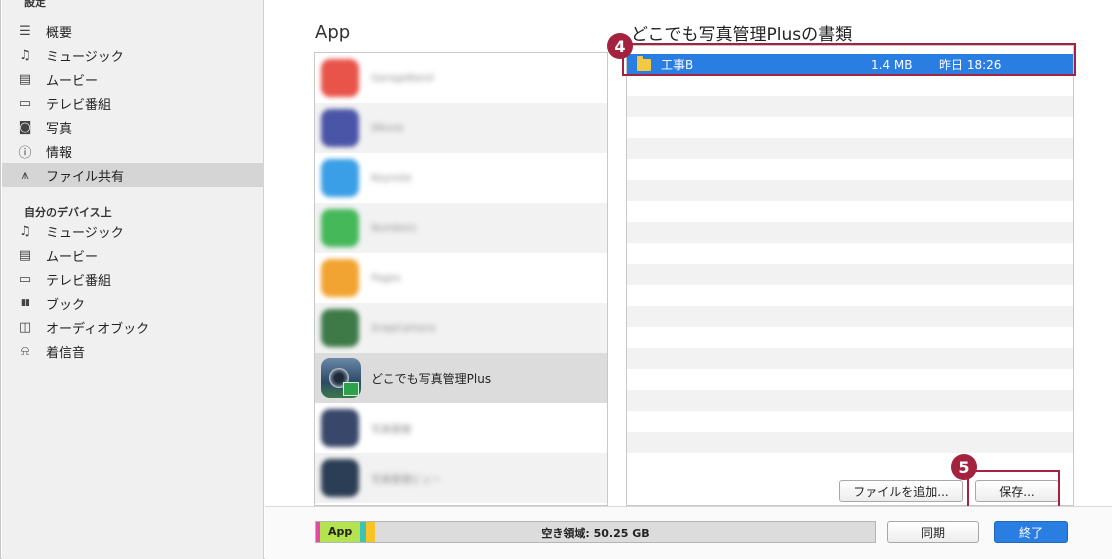 The height and width of the screenshot is (559, 1112). I want to click on bell-icon: ⍾, so click(25, 351).